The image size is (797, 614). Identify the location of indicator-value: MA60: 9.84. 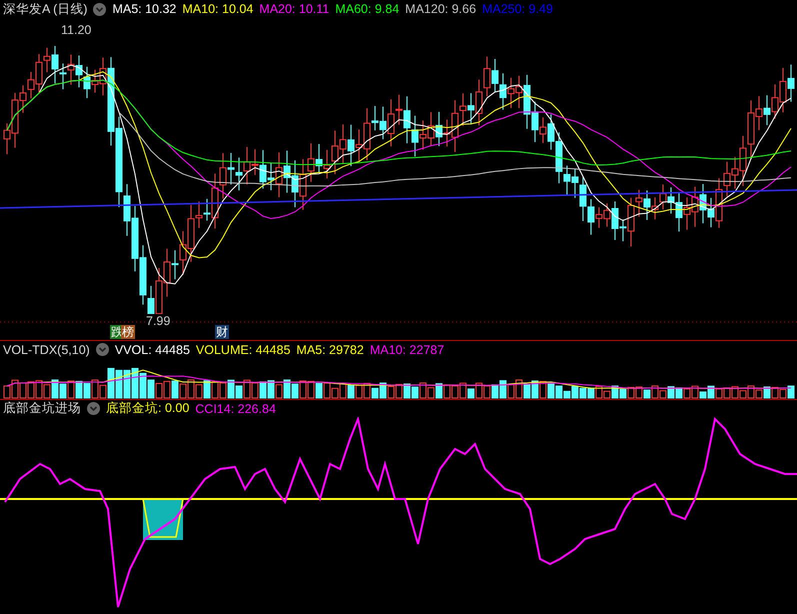
(367, 9).